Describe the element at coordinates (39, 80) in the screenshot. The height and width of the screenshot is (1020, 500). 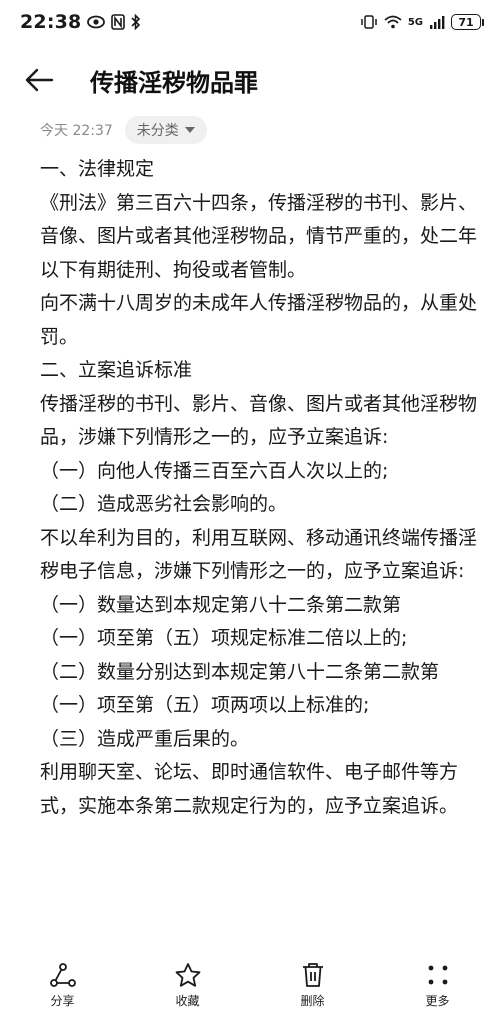
I see `back-arrow-icon` at that location.